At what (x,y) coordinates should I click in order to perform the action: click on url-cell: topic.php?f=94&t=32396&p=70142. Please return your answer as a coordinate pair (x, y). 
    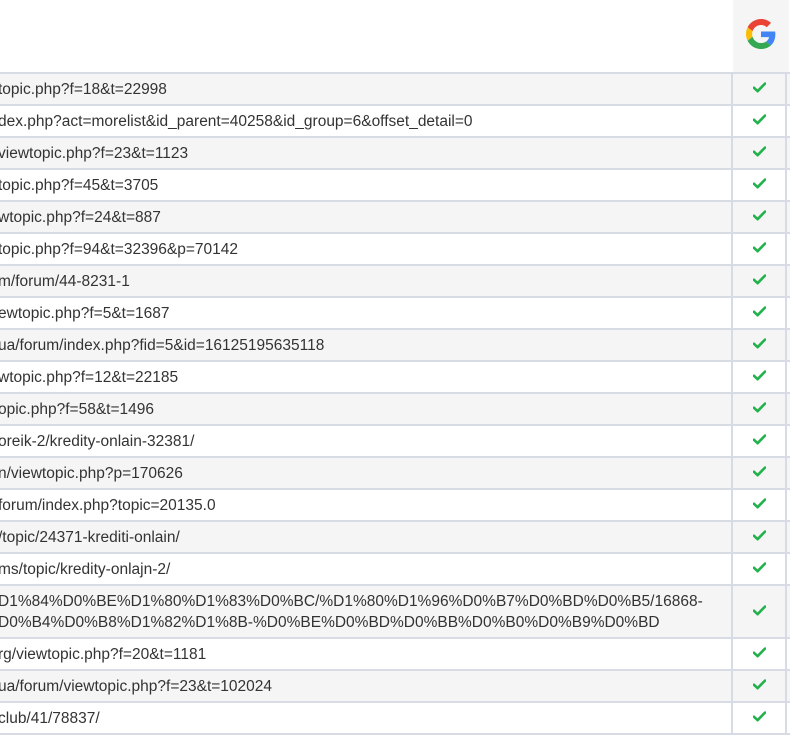
    Looking at the image, I should click on (366, 249).